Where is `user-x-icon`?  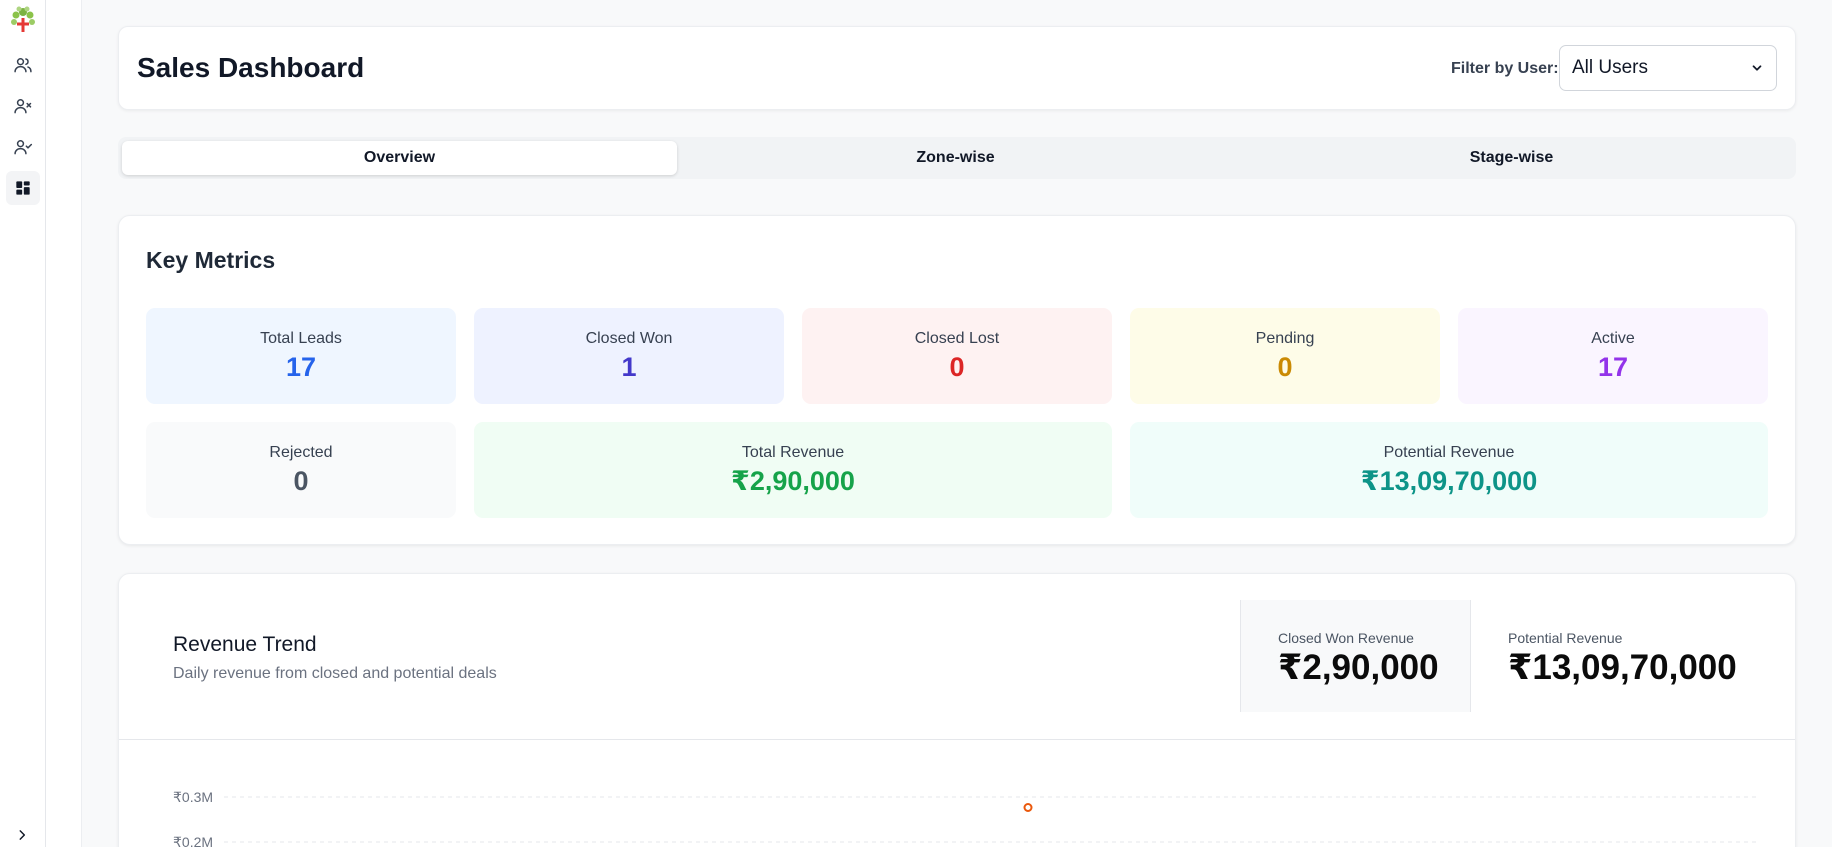
user-x-icon is located at coordinates (23, 106).